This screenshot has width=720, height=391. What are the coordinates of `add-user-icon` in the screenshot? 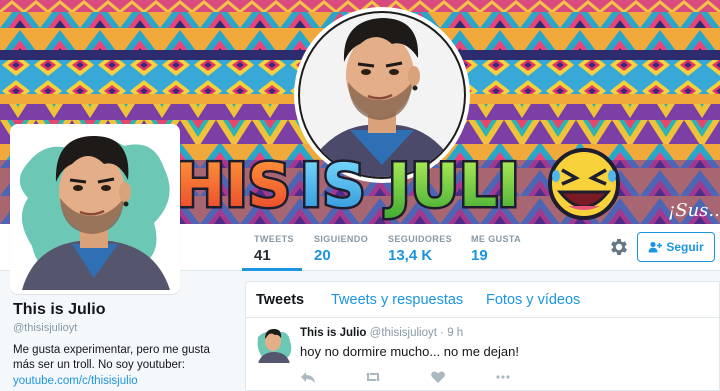 It's located at (655, 247).